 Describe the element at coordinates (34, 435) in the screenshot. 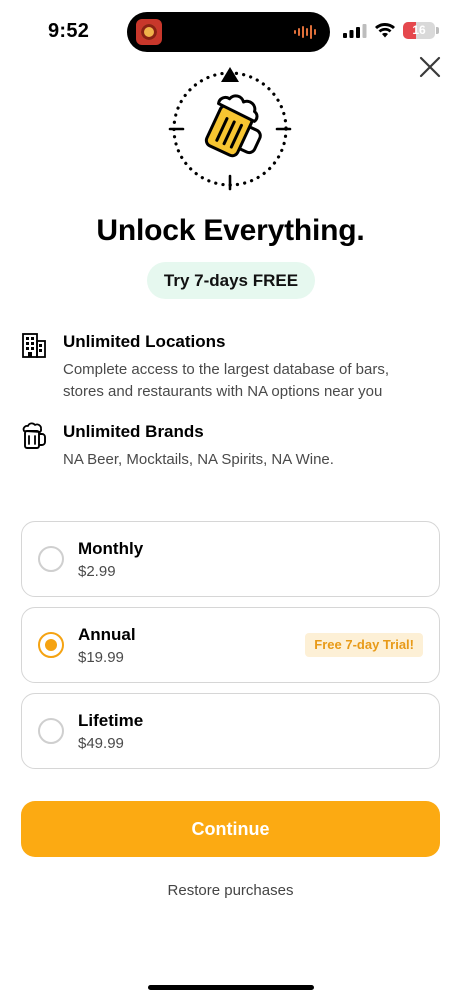

I see `beer-mug-icon` at that location.